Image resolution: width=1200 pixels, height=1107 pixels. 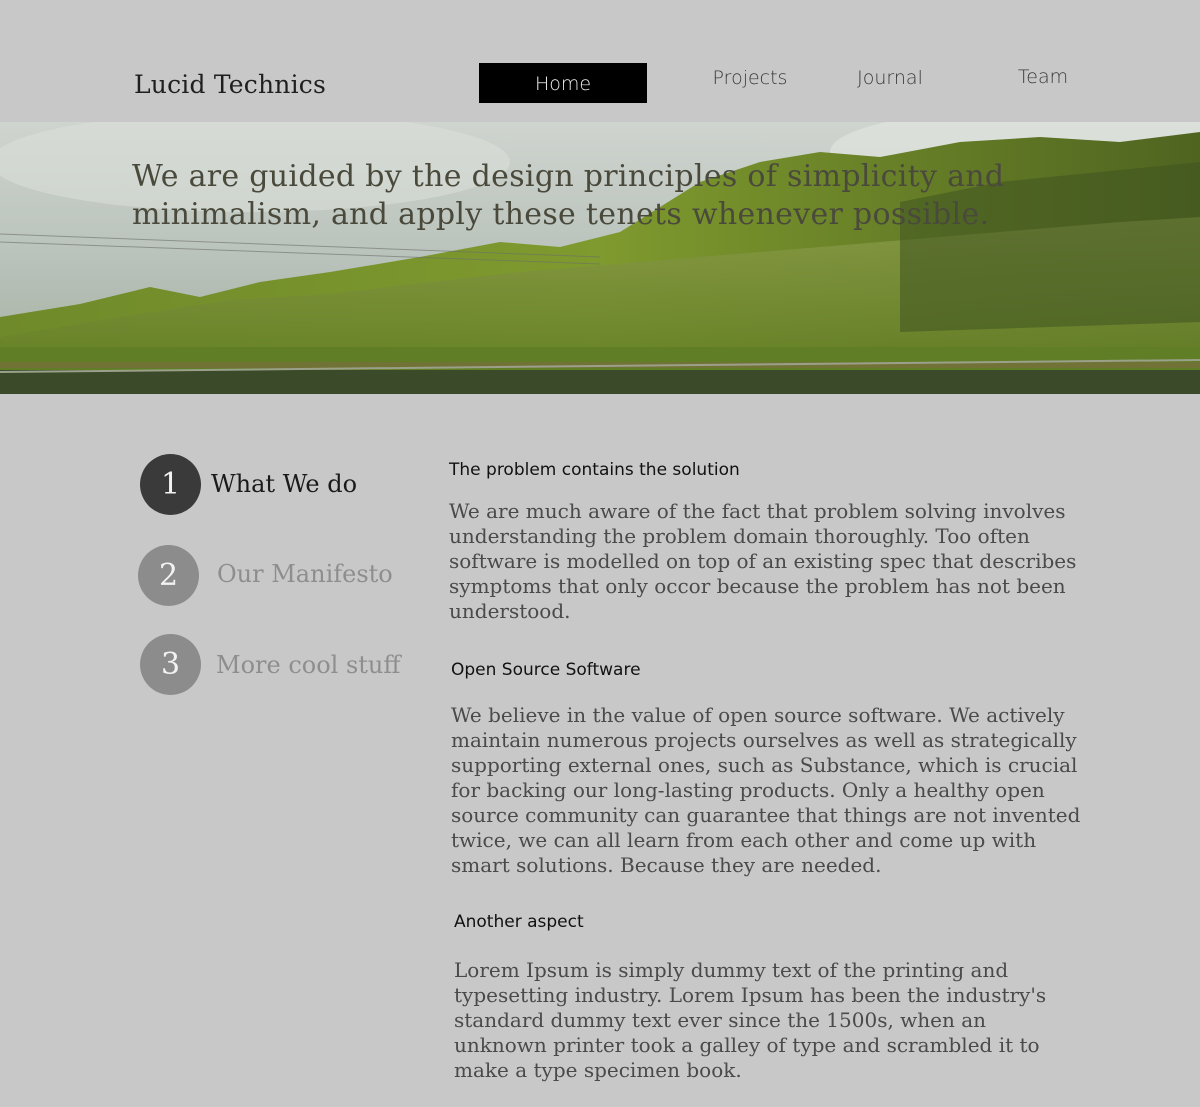 What do you see at coordinates (305, 574) in the screenshot?
I see `step-label: Our Manifesto` at bounding box center [305, 574].